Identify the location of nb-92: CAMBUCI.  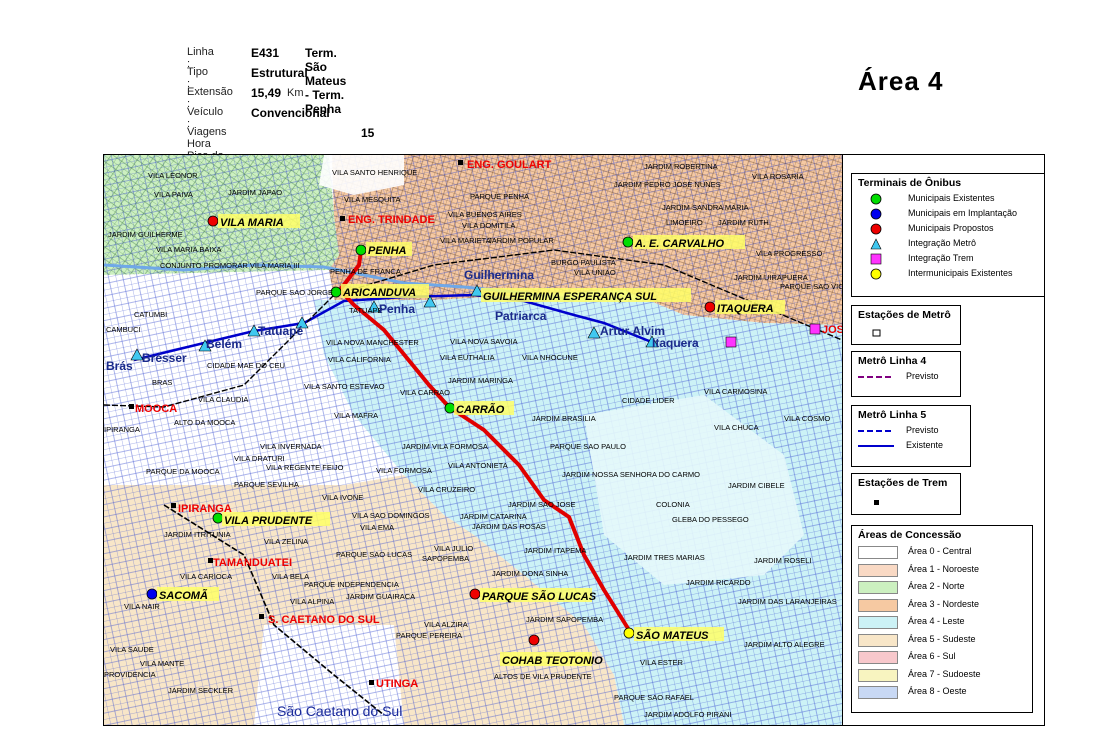
(123, 329).